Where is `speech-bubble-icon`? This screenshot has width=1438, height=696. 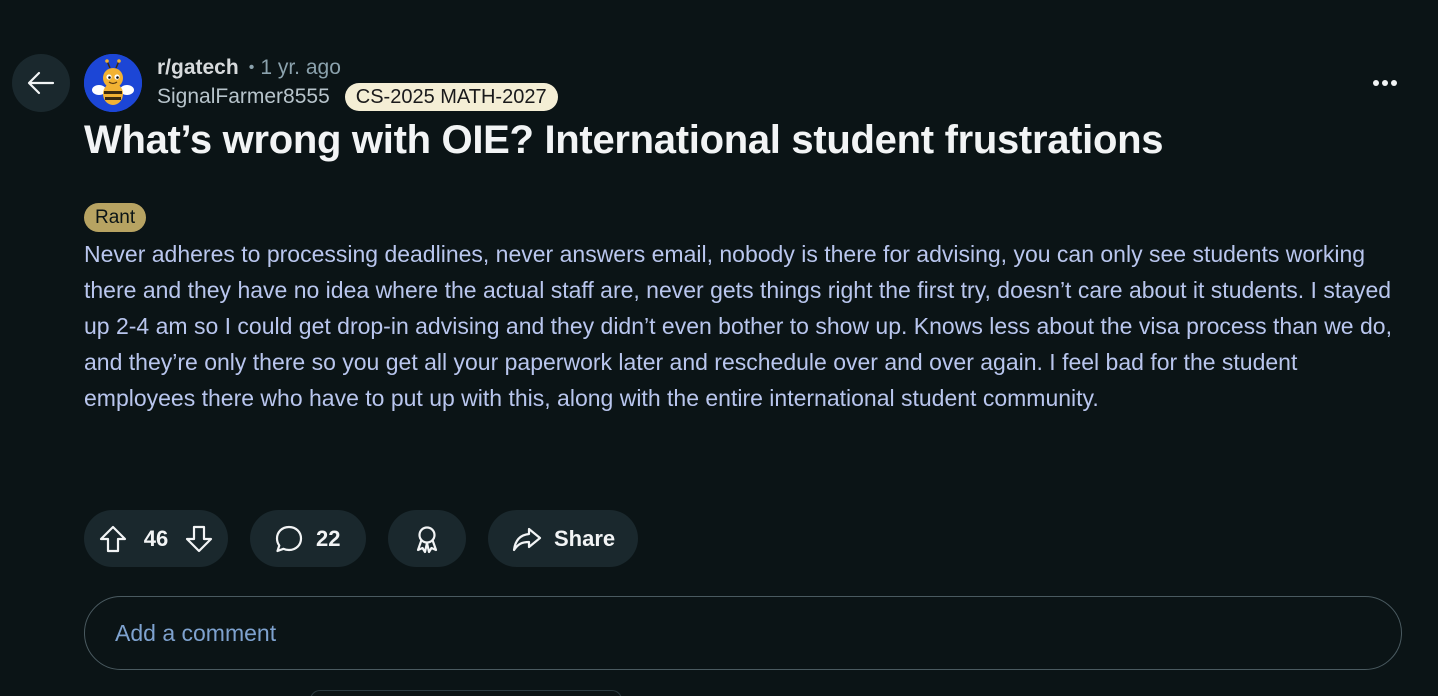
speech-bubble-icon is located at coordinates (289, 538).